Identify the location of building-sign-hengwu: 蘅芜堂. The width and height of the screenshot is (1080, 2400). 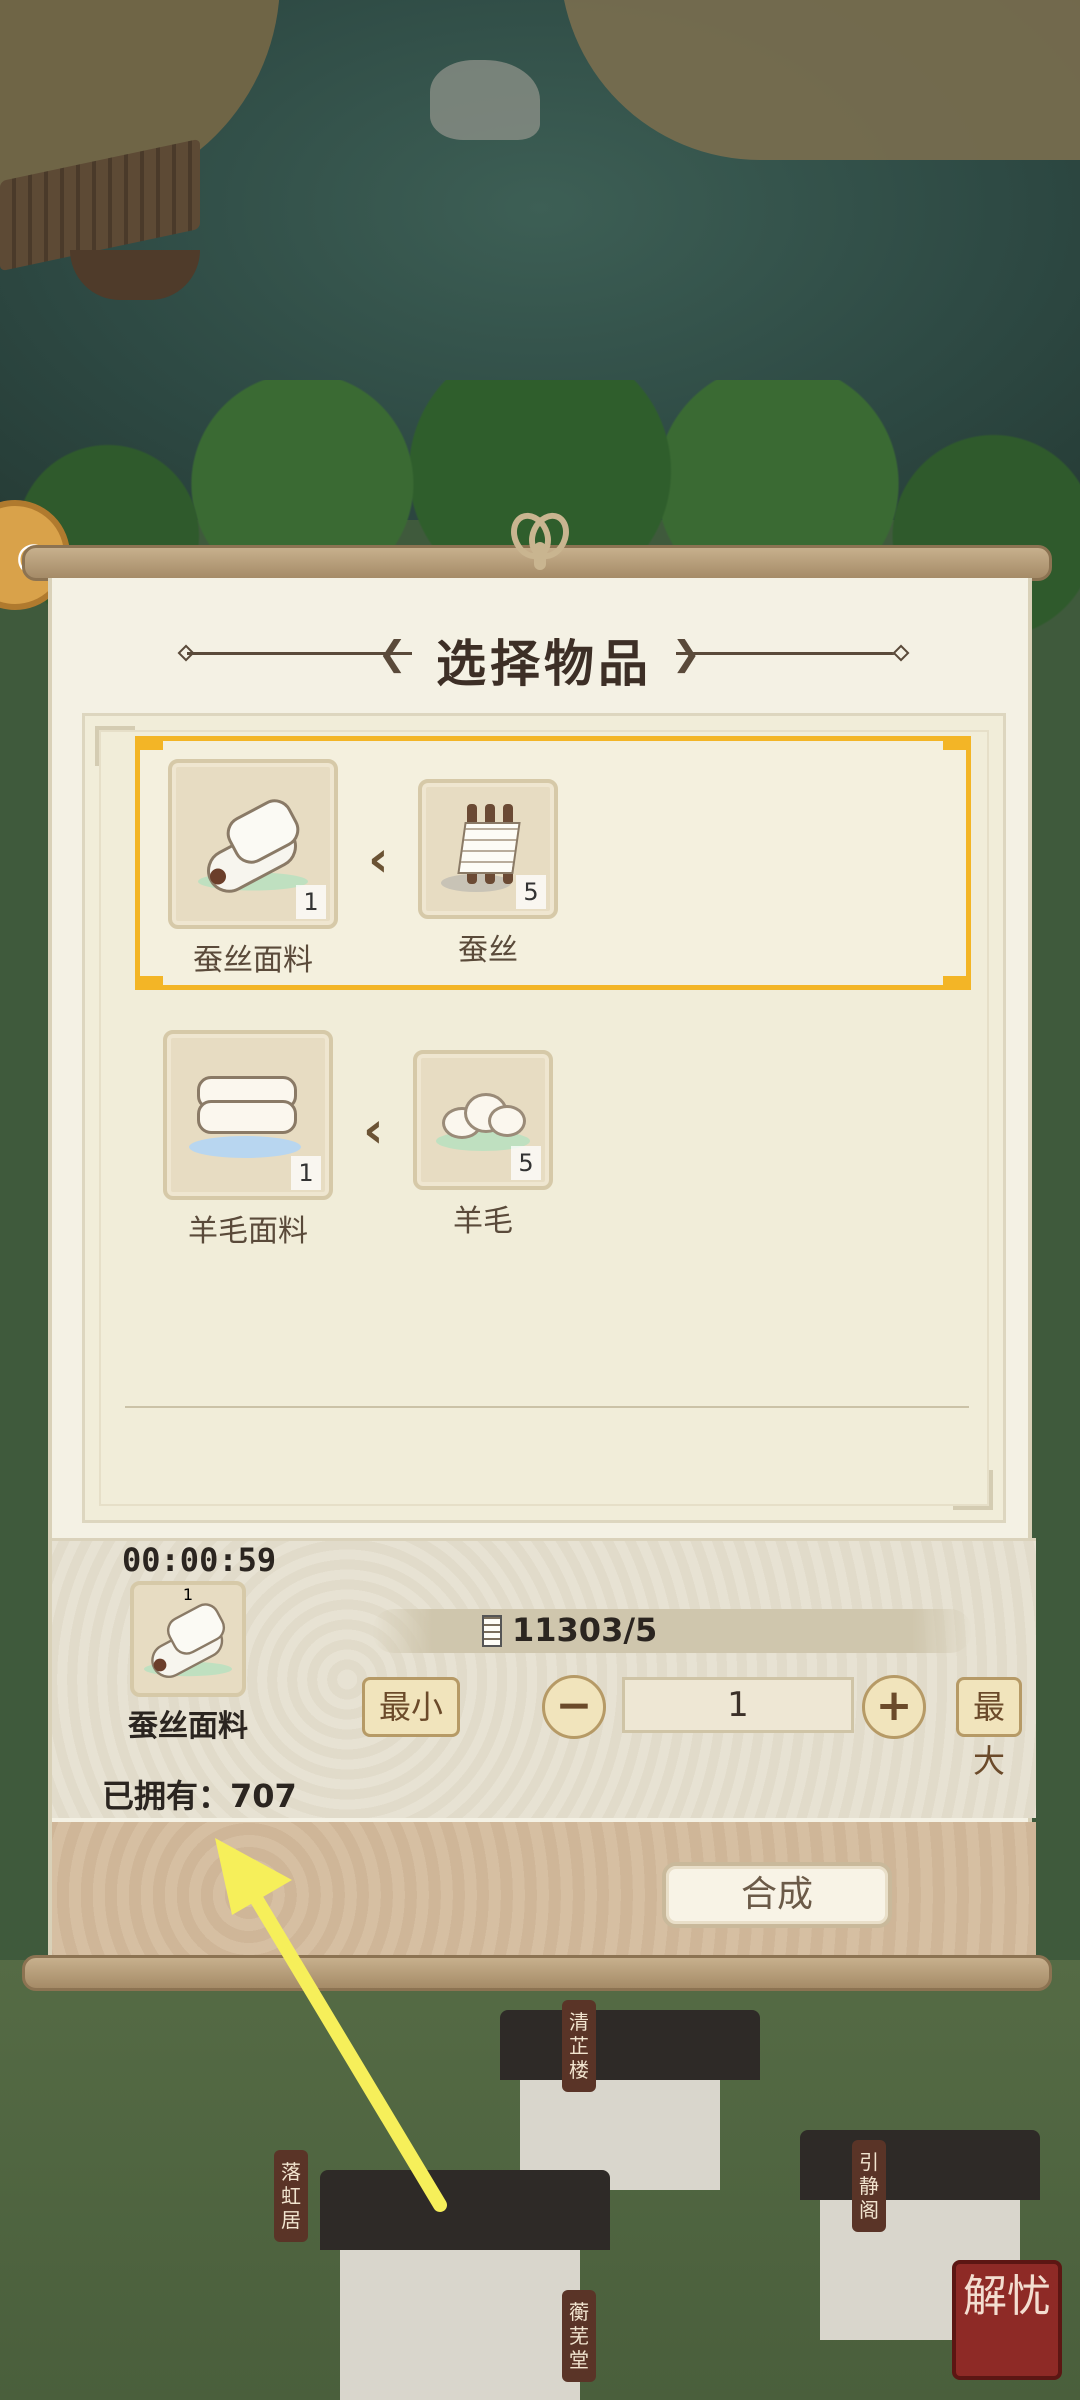
(579, 2336).